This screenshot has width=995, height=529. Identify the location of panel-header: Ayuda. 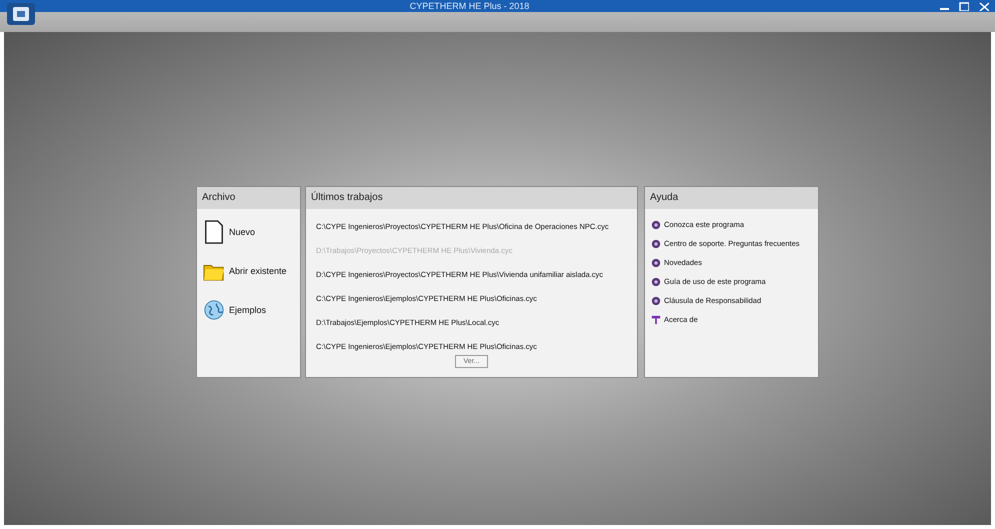
(731, 198).